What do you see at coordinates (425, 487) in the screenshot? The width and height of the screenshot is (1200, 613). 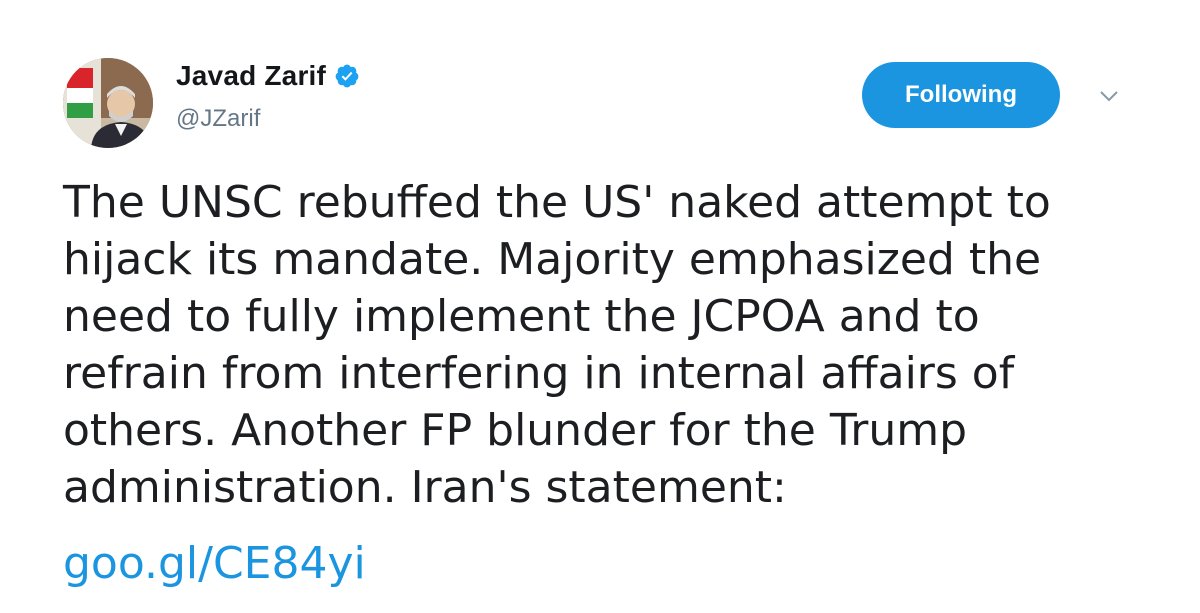 I see `tweet-text-line: administration. Iran's statement:` at bounding box center [425, 487].